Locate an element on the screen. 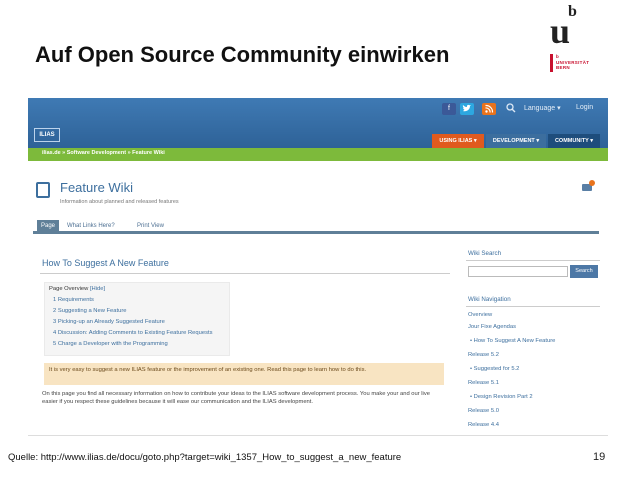  sidebar-link: • How To Suggest A New Feature is located at coordinates (512, 341).